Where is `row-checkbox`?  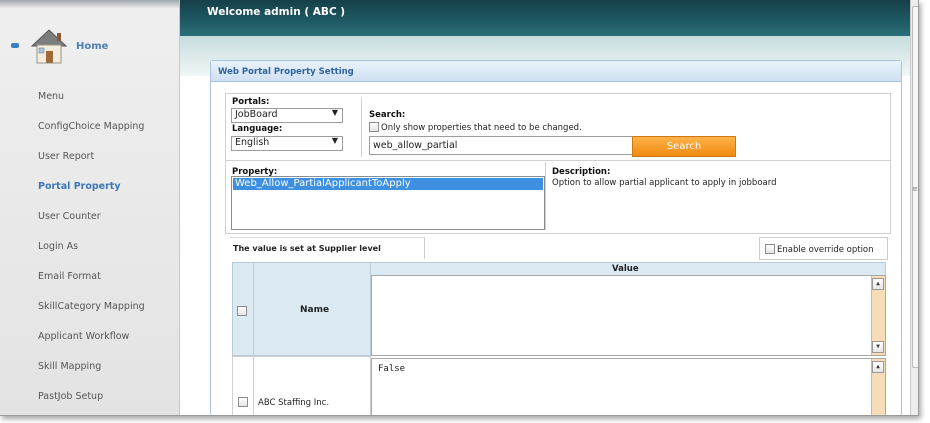 row-checkbox is located at coordinates (243, 402).